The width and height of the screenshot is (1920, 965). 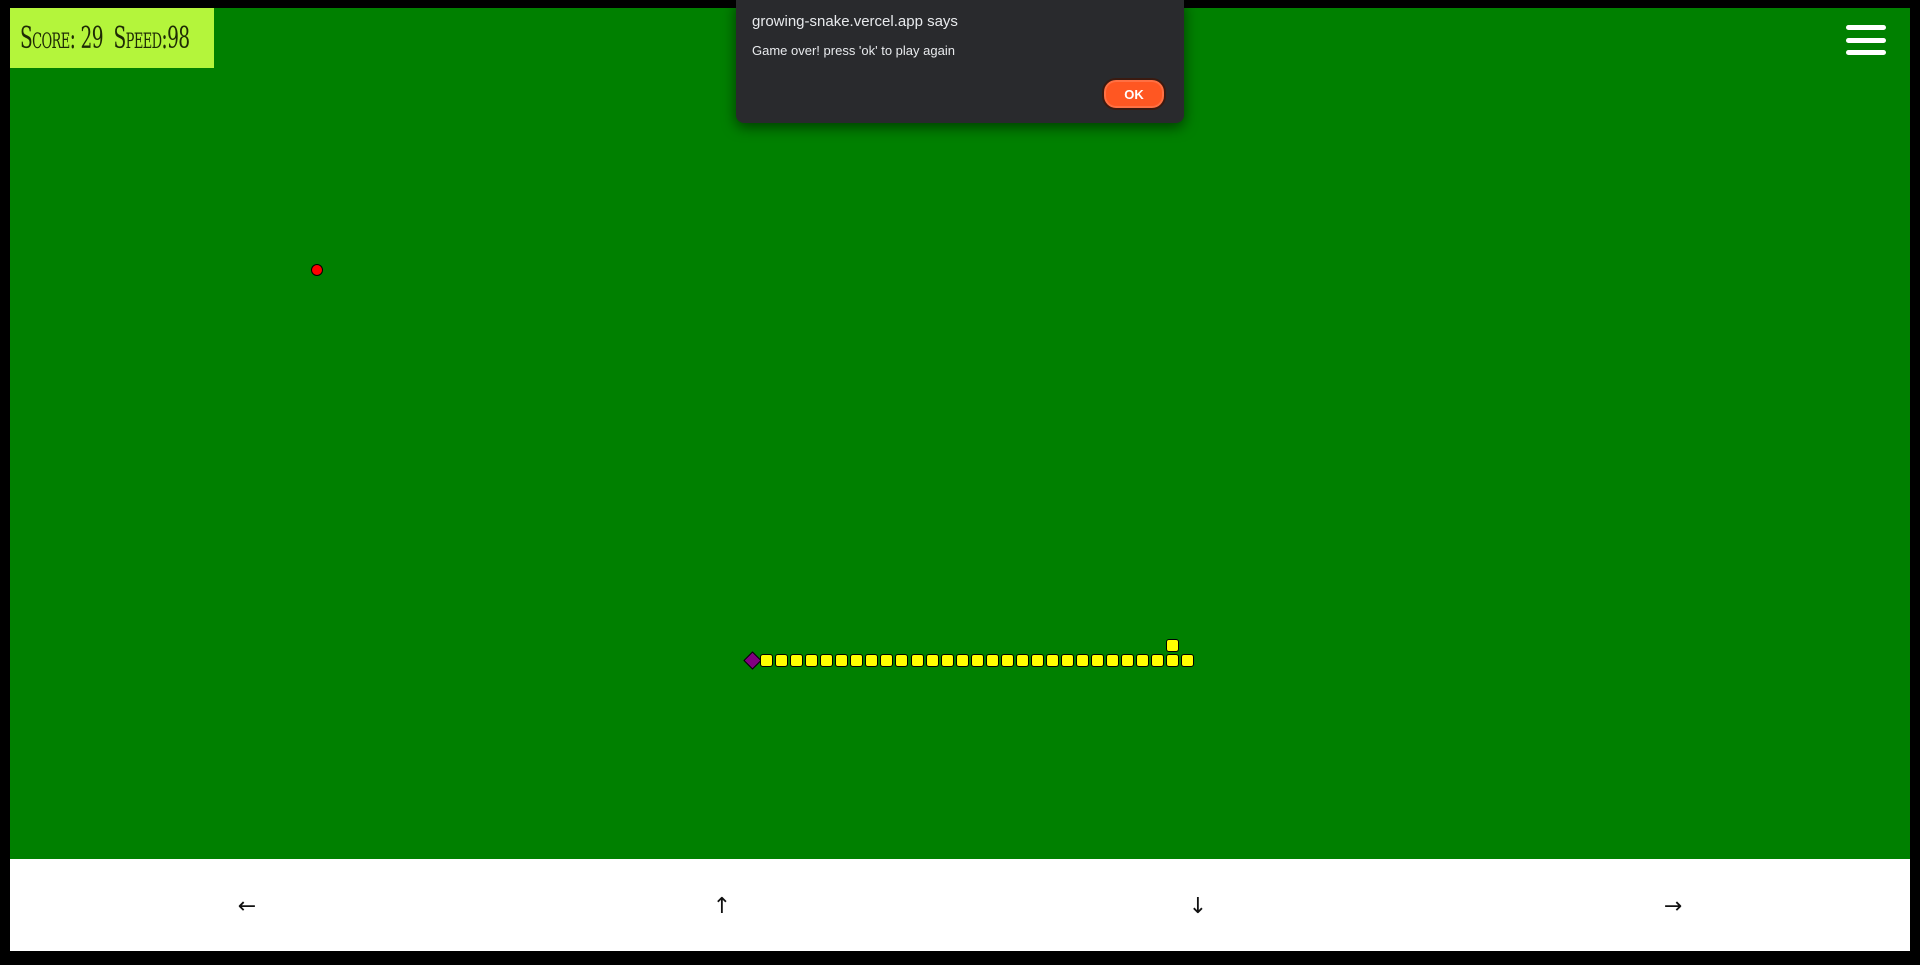 What do you see at coordinates (178, 38) in the screenshot?
I see `speed-value: 98` at bounding box center [178, 38].